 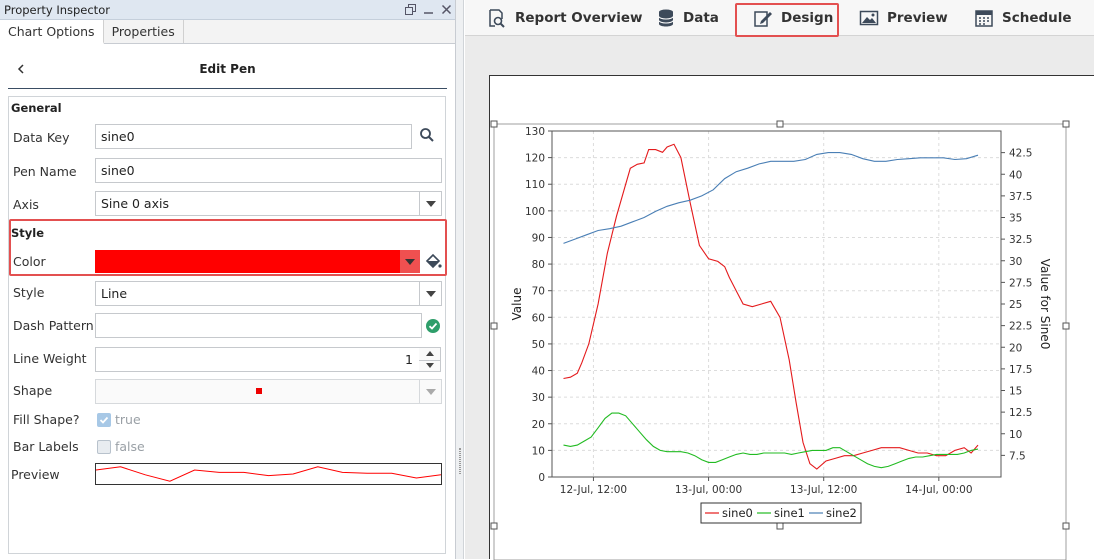 What do you see at coordinates (538, 265) in the screenshot?
I see `y-tick-label: 80` at bounding box center [538, 265].